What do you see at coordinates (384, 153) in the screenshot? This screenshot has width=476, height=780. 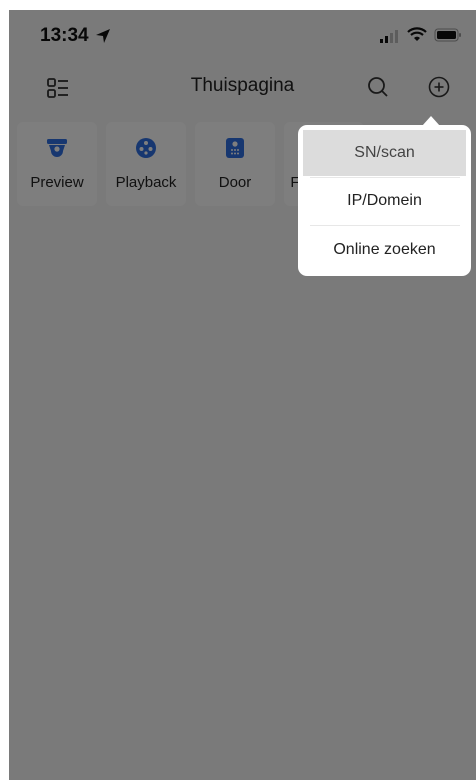 I see `menu-item-sn-scan: SN/scan` at bounding box center [384, 153].